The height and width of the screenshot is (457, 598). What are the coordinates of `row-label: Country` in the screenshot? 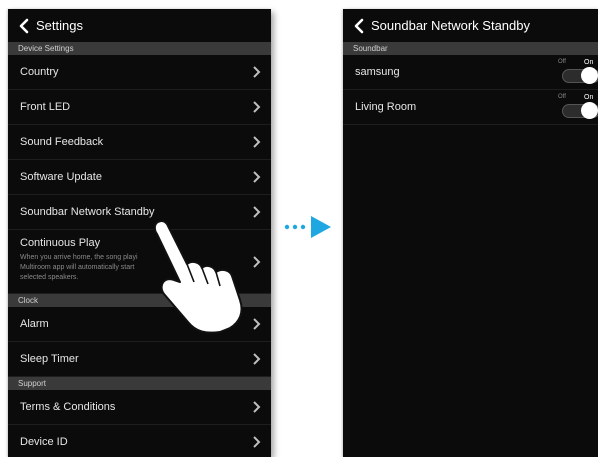 It's located at (39, 72).